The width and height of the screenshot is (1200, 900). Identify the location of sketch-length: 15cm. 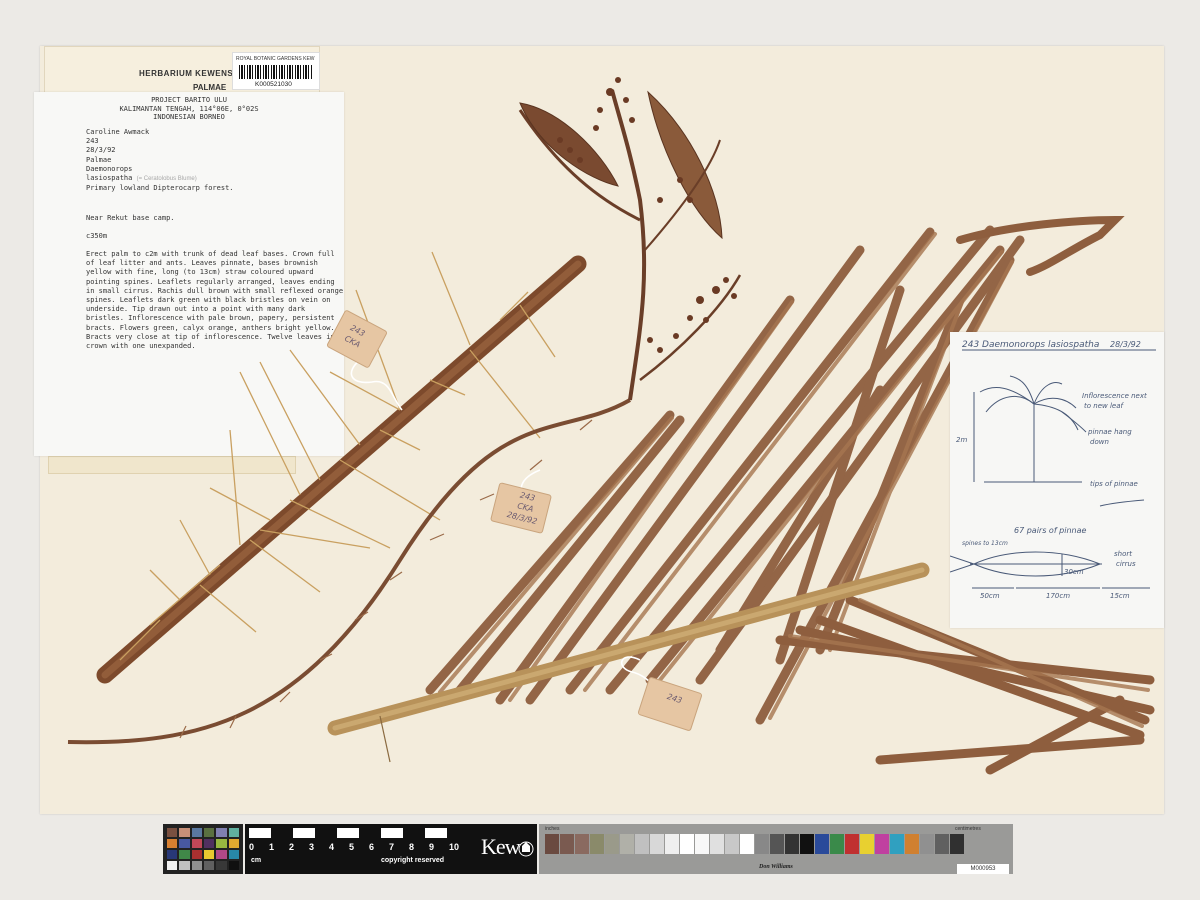
(1120, 596).